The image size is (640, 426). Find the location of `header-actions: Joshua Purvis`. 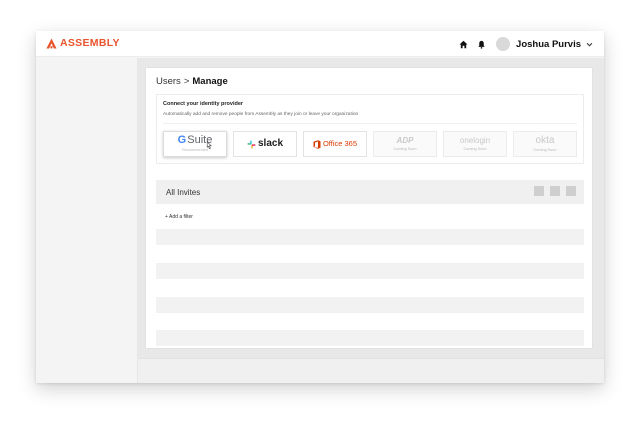

header-actions: Joshua Purvis is located at coordinates (522, 44).